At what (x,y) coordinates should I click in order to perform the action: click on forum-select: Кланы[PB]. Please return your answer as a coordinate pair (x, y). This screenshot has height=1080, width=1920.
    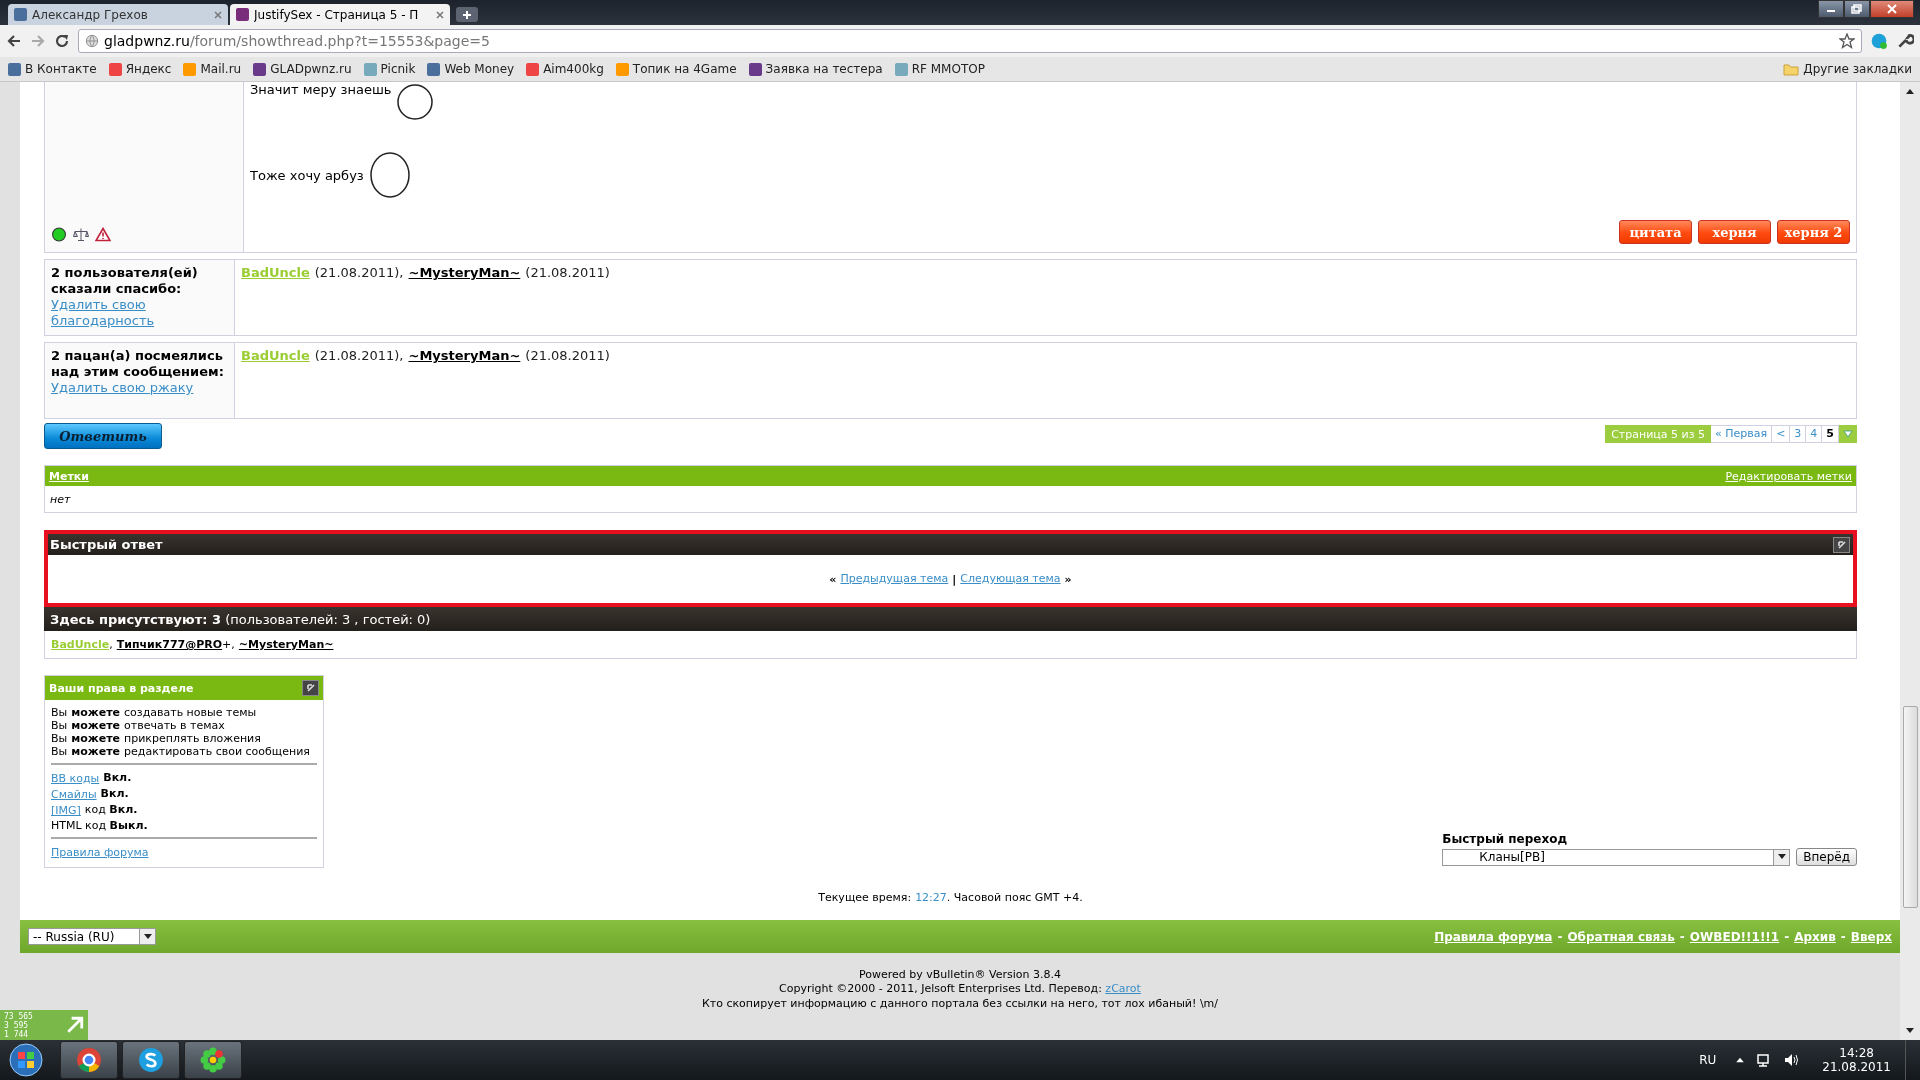
    Looking at the image, I should click on (1616, 857).